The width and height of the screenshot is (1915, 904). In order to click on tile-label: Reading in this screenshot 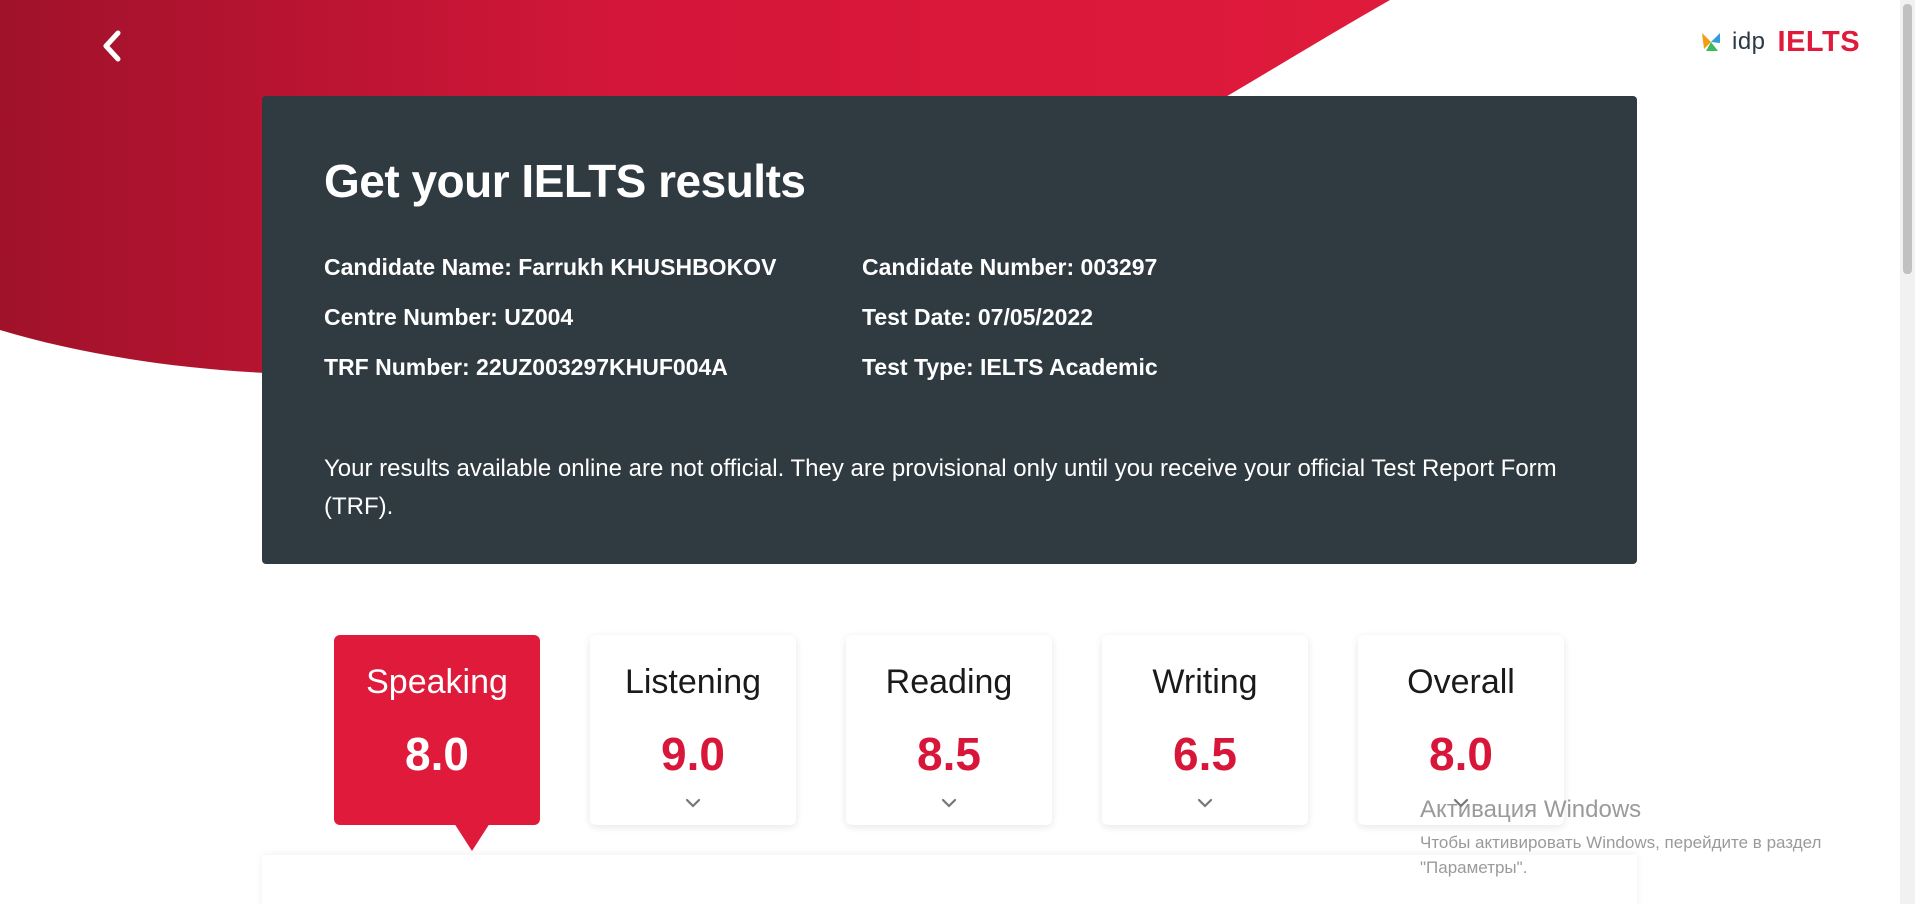, I will do `click(949, 682)`.